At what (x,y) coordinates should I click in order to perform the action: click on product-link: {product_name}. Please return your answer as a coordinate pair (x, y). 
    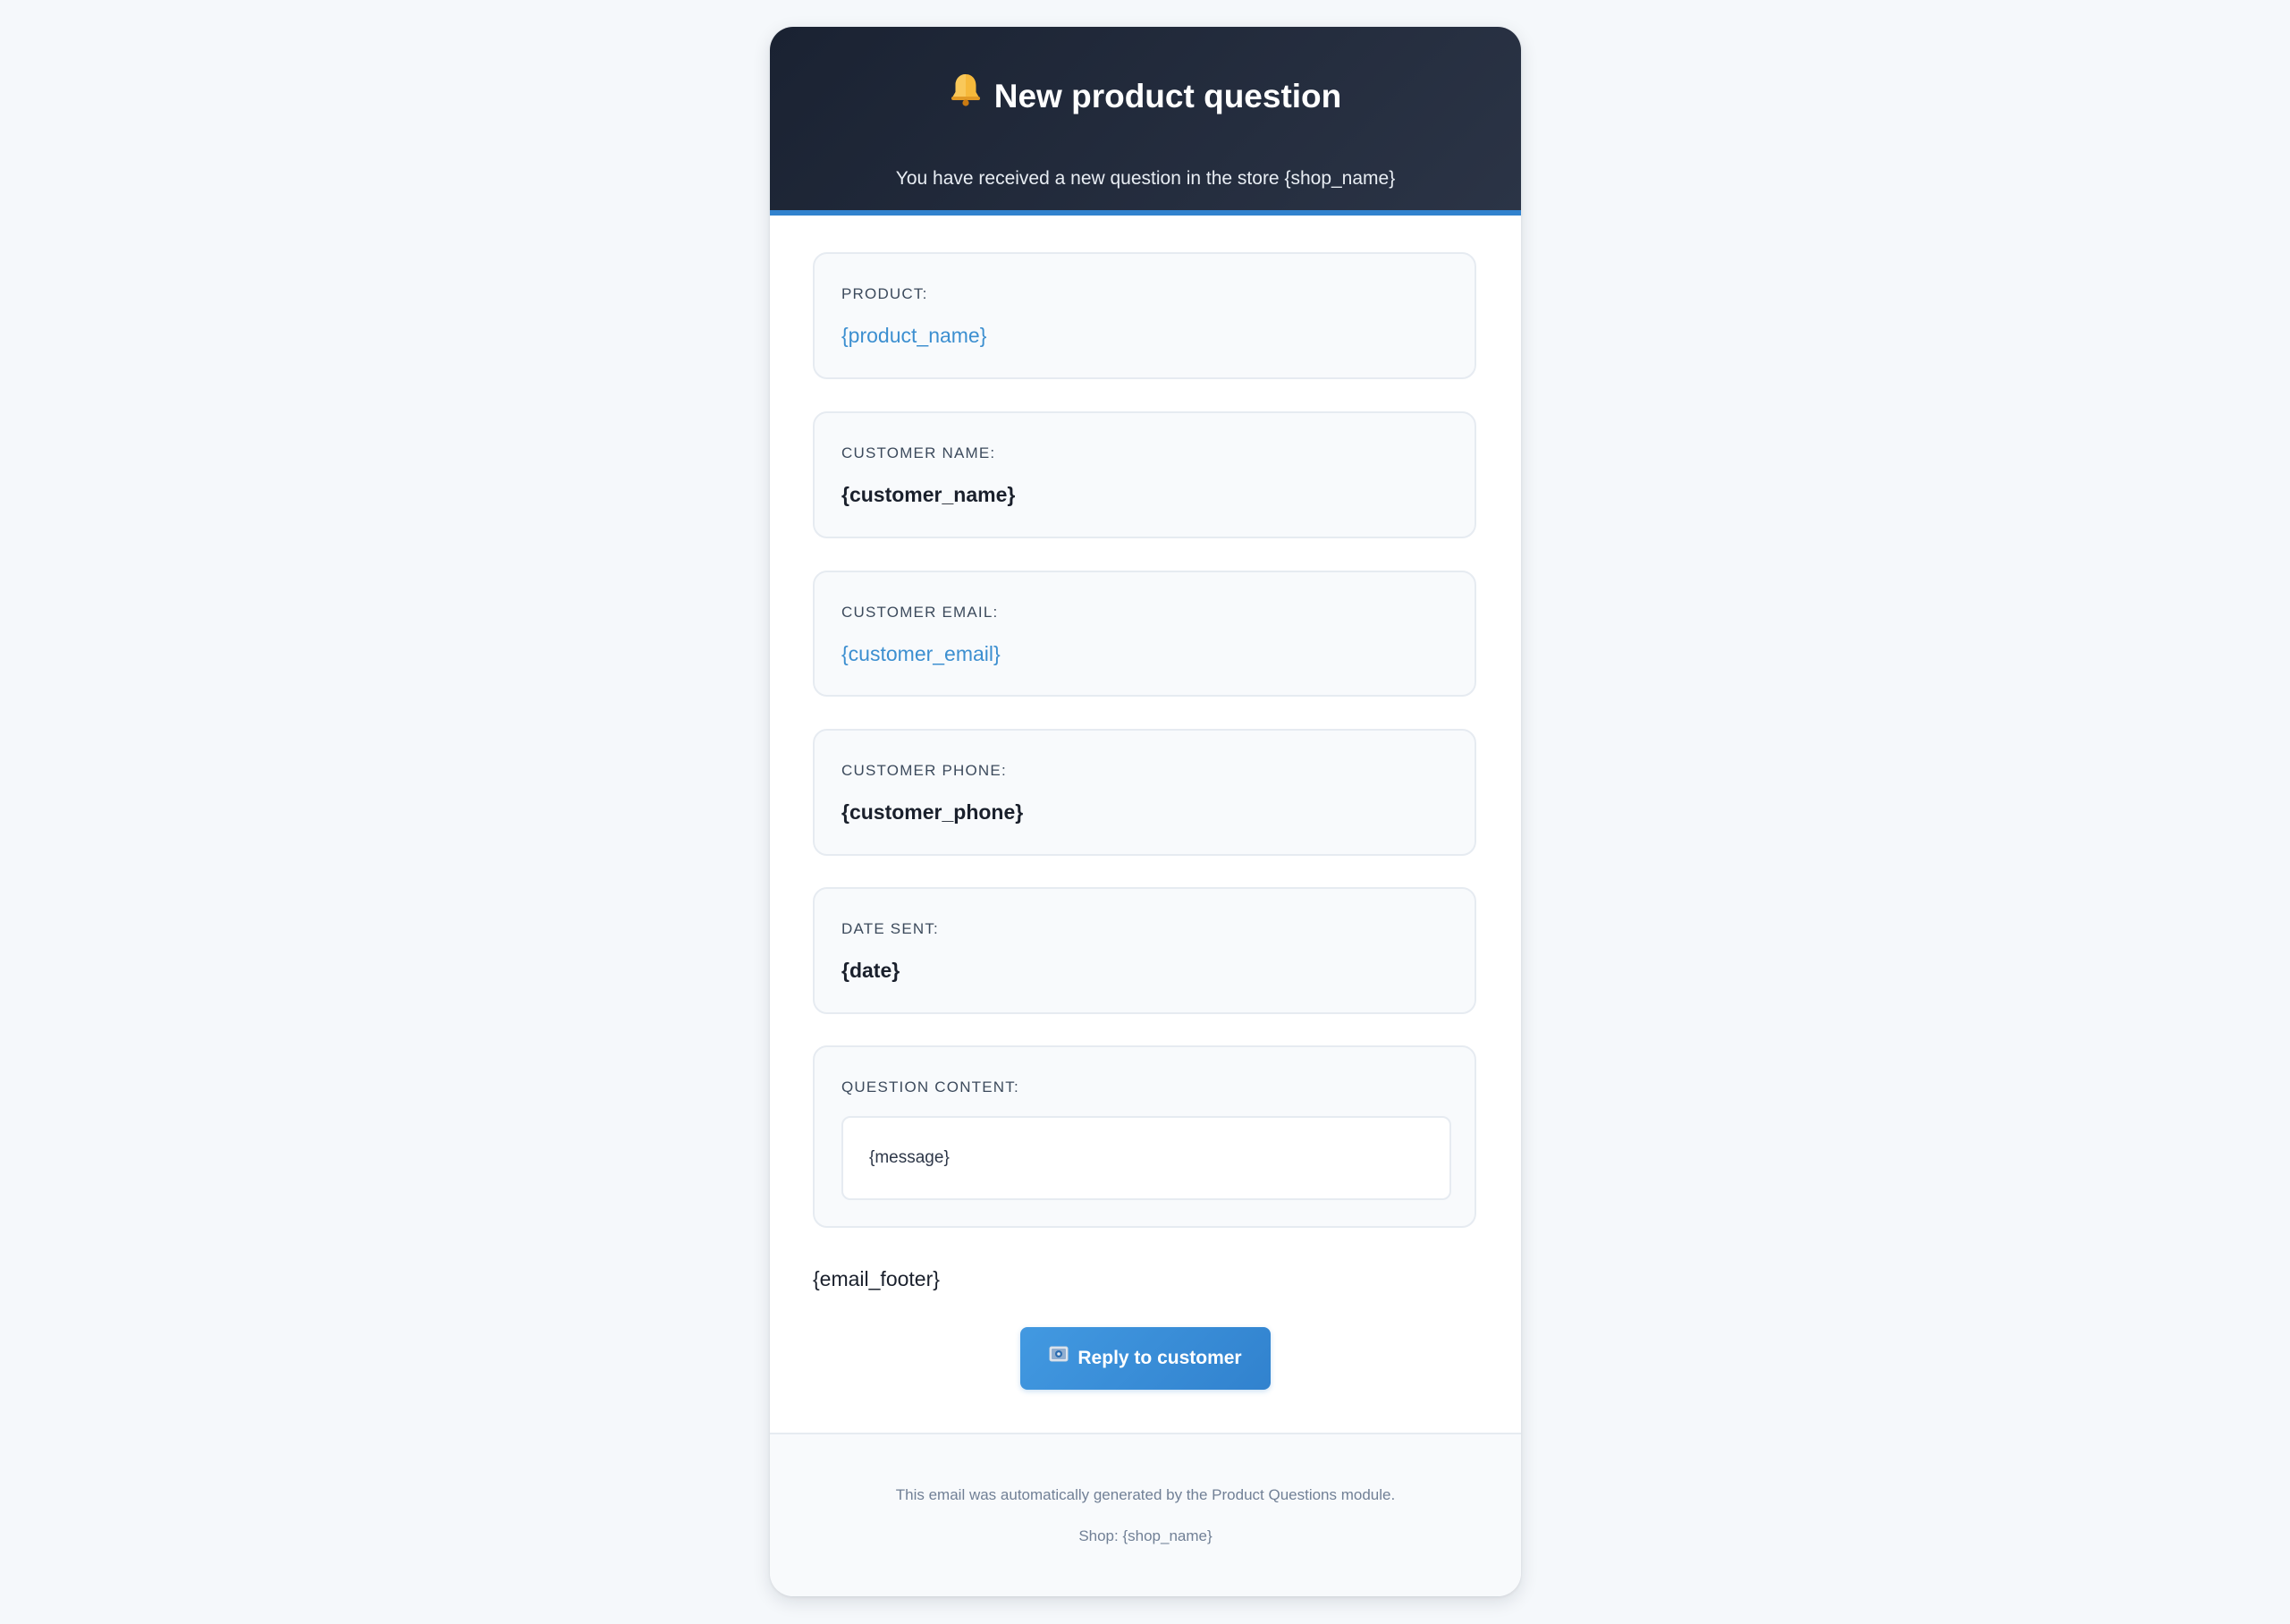
    Looking at the image, I should click on (913, 335).